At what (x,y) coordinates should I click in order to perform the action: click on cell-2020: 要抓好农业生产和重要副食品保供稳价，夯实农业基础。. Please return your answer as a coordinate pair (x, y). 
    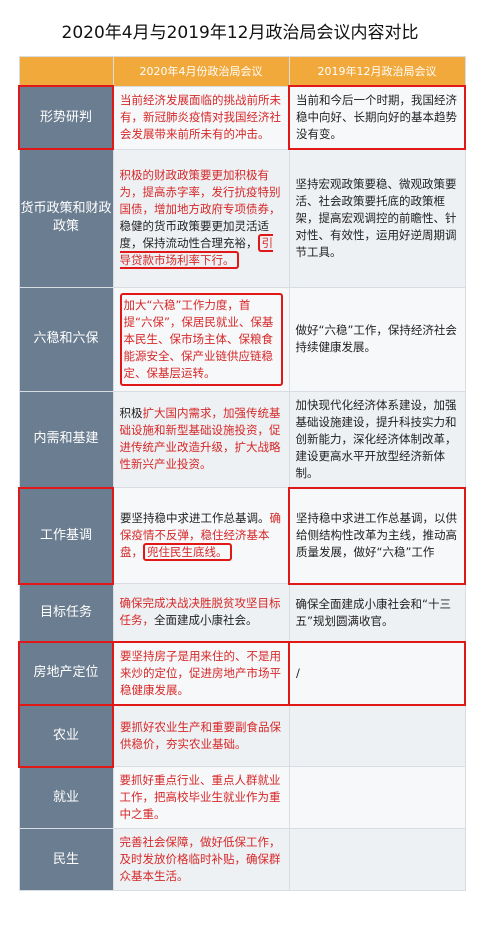
    Looking at the image, I should click on (201, 735).